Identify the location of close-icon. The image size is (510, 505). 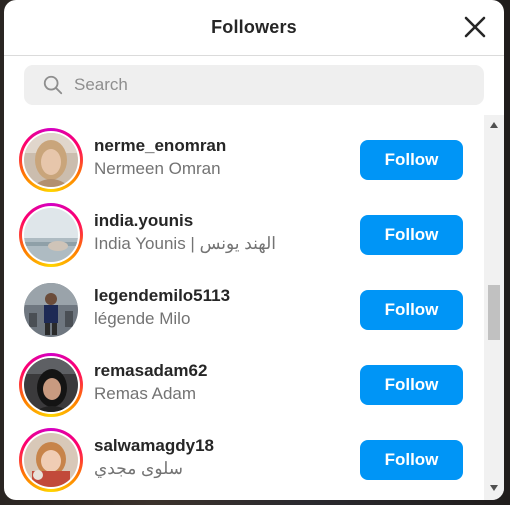
(475, 27).